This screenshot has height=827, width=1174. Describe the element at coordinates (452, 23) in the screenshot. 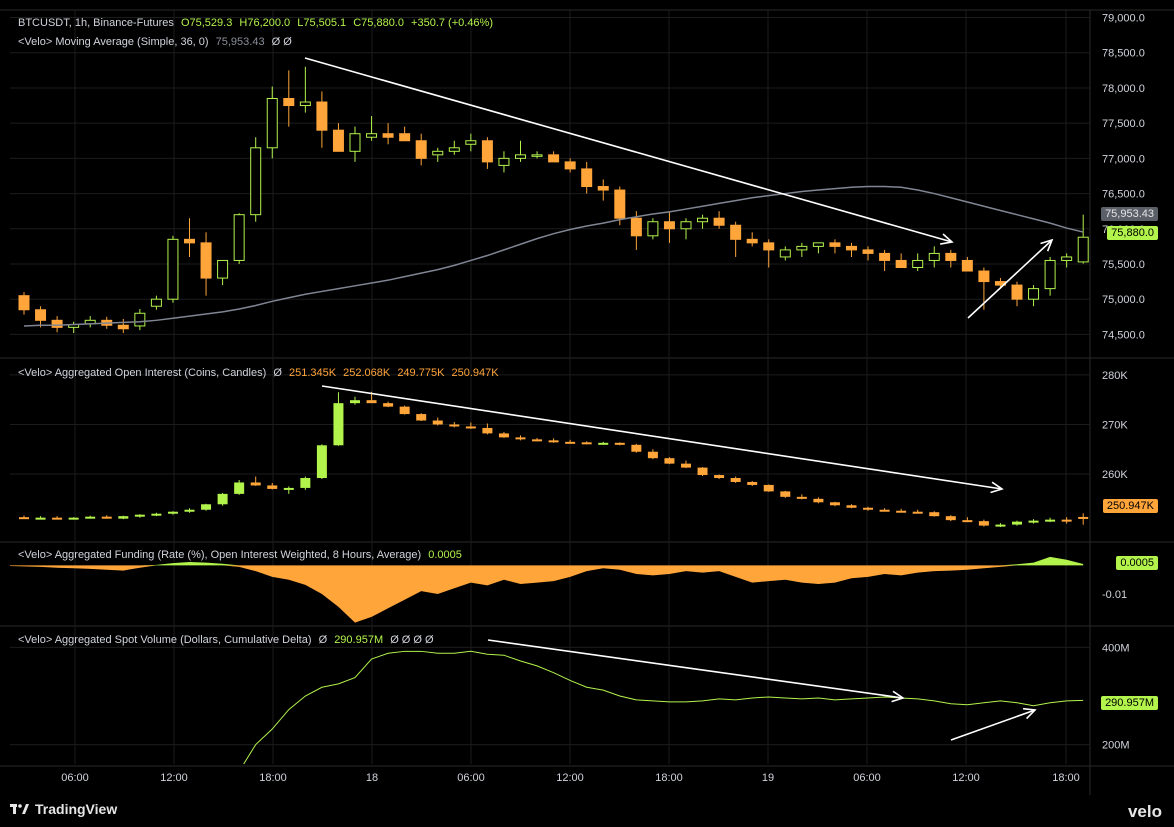

I see `change-value: +350.7 (+0.46%)` at that location.